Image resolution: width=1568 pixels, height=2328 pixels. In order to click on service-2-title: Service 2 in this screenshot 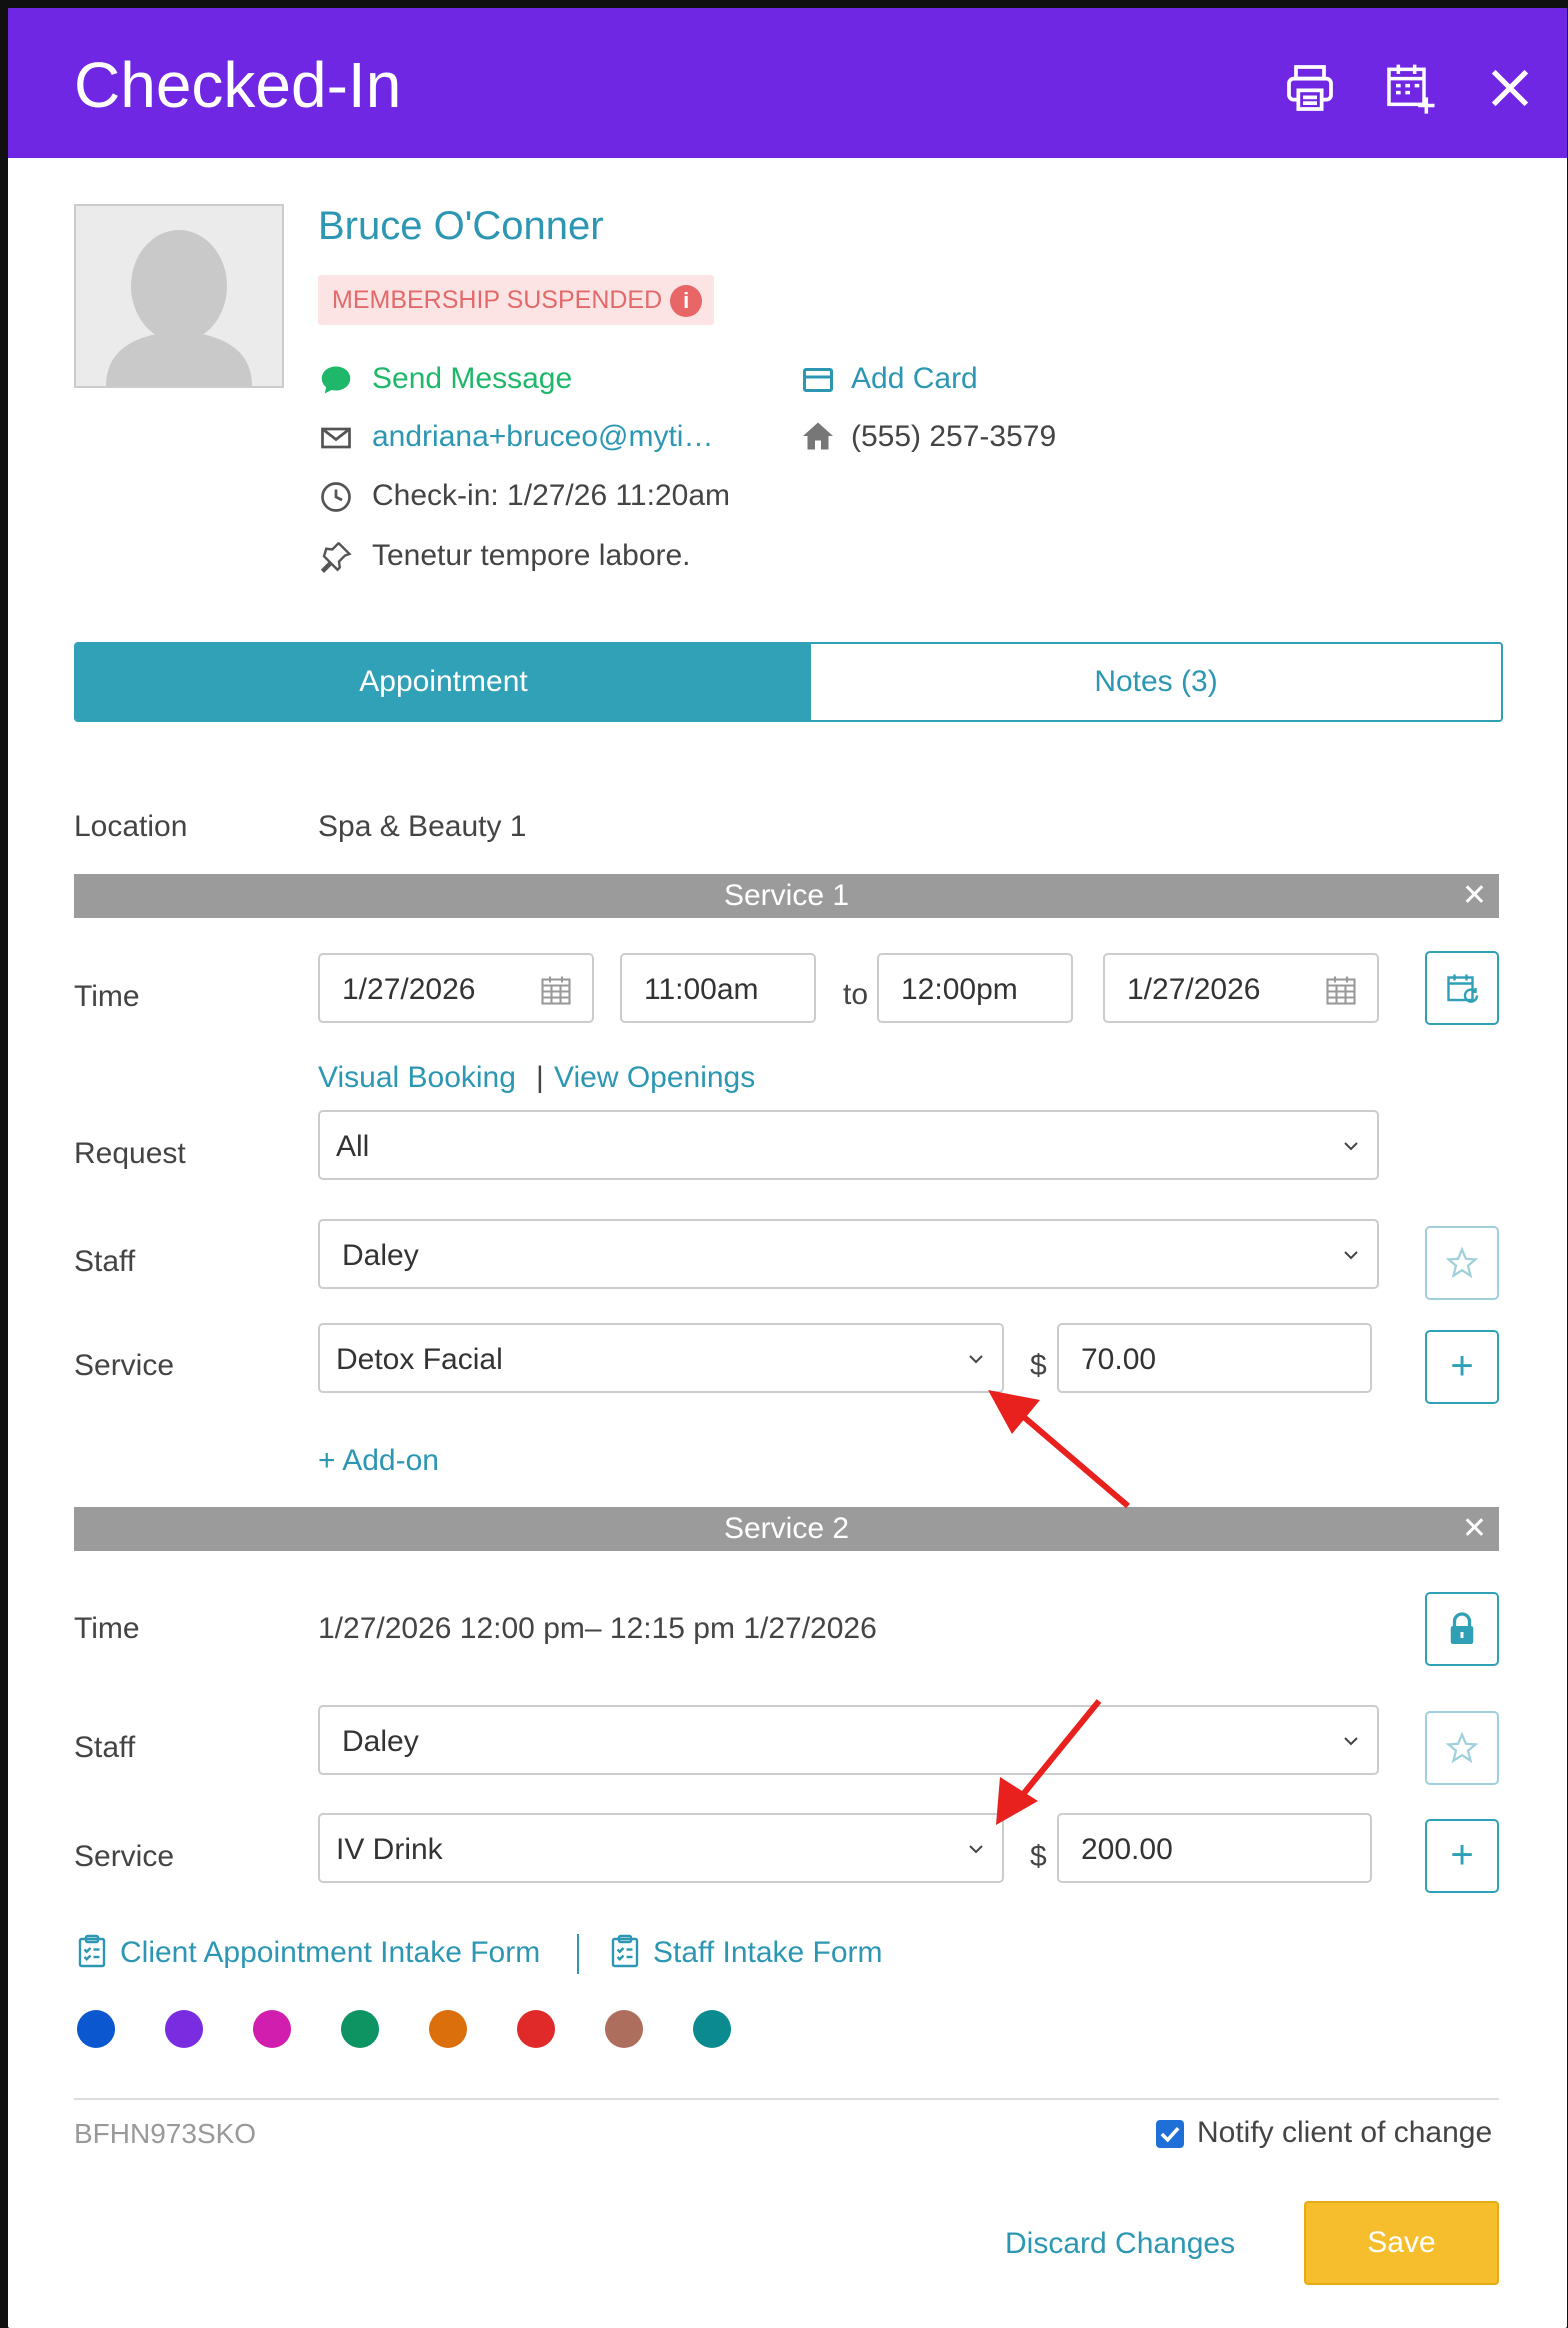, I will do `click(786, 1528)`.